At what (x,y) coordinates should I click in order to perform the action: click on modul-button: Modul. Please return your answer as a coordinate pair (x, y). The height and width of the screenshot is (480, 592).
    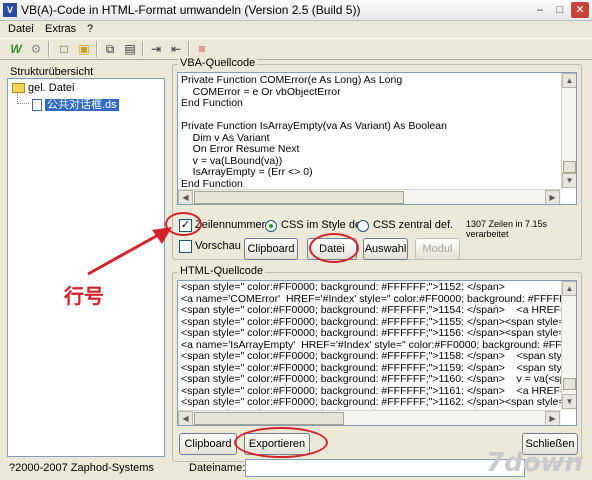
    Looking at the image, I should click on (437, 249).